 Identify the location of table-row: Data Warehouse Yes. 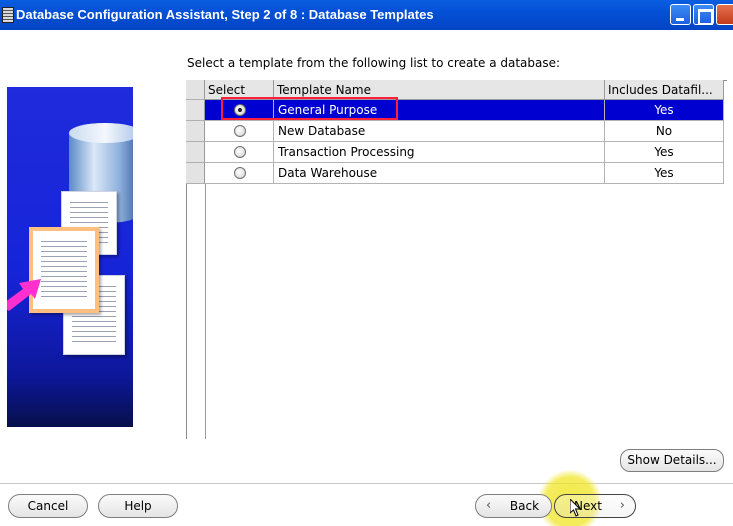
(464, 173).